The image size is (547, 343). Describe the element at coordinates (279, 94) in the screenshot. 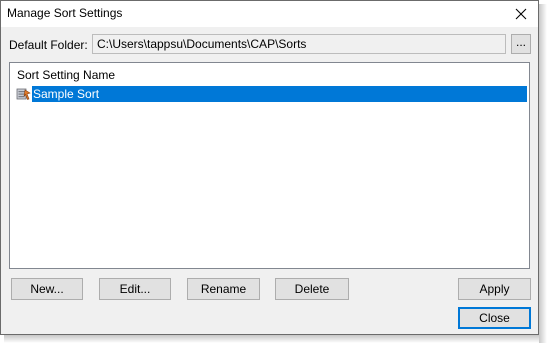

I see `list-item-label: Sample Sort` at that location.